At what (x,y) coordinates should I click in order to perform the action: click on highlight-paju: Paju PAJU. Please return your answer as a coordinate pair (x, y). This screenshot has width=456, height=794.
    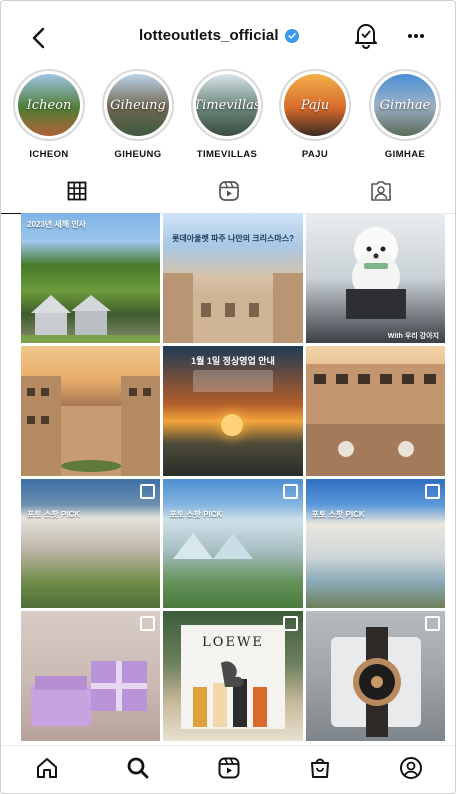
    Looking at the image, I should click on (315, 114).